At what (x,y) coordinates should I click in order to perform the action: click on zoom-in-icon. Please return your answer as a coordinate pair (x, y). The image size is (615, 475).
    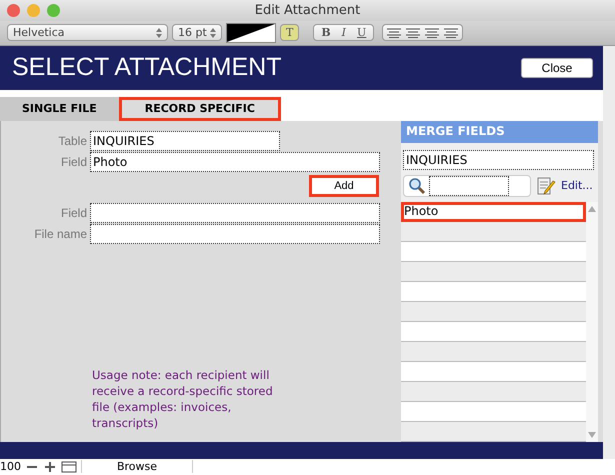
    Looking at the image, I should click on (50, 466).